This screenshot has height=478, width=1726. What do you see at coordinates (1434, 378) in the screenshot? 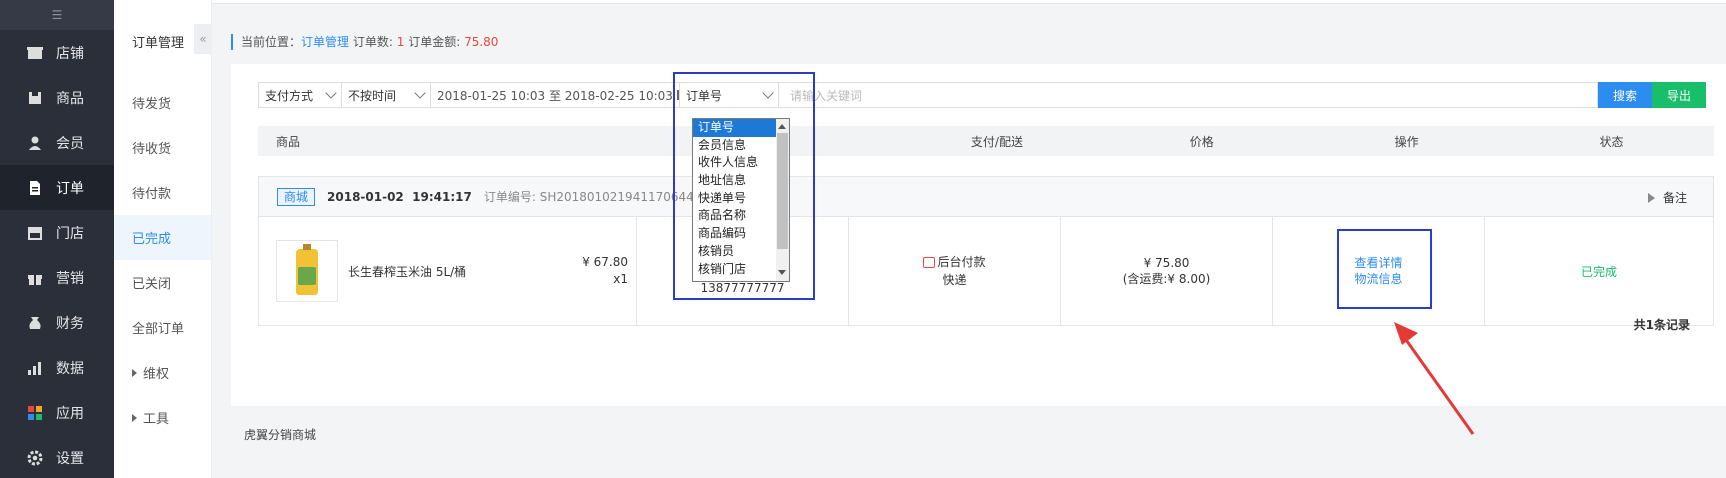
I see `annotation-arrow` at bounding box center [1434, 378].